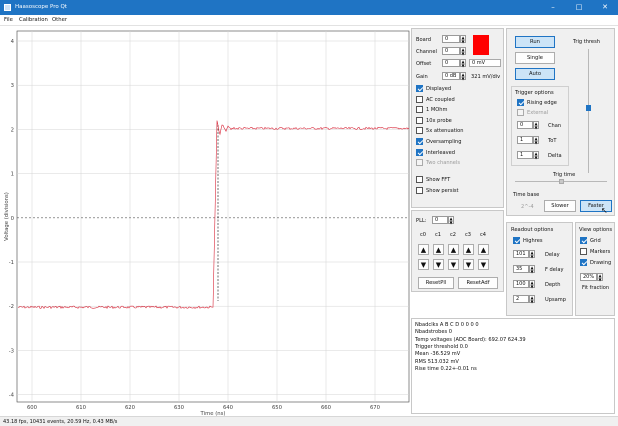 This screenshot has height=426, width=618. Describe the element at coordinates (535, 42) in the screenshot. I see `run-button: Run` at that location.